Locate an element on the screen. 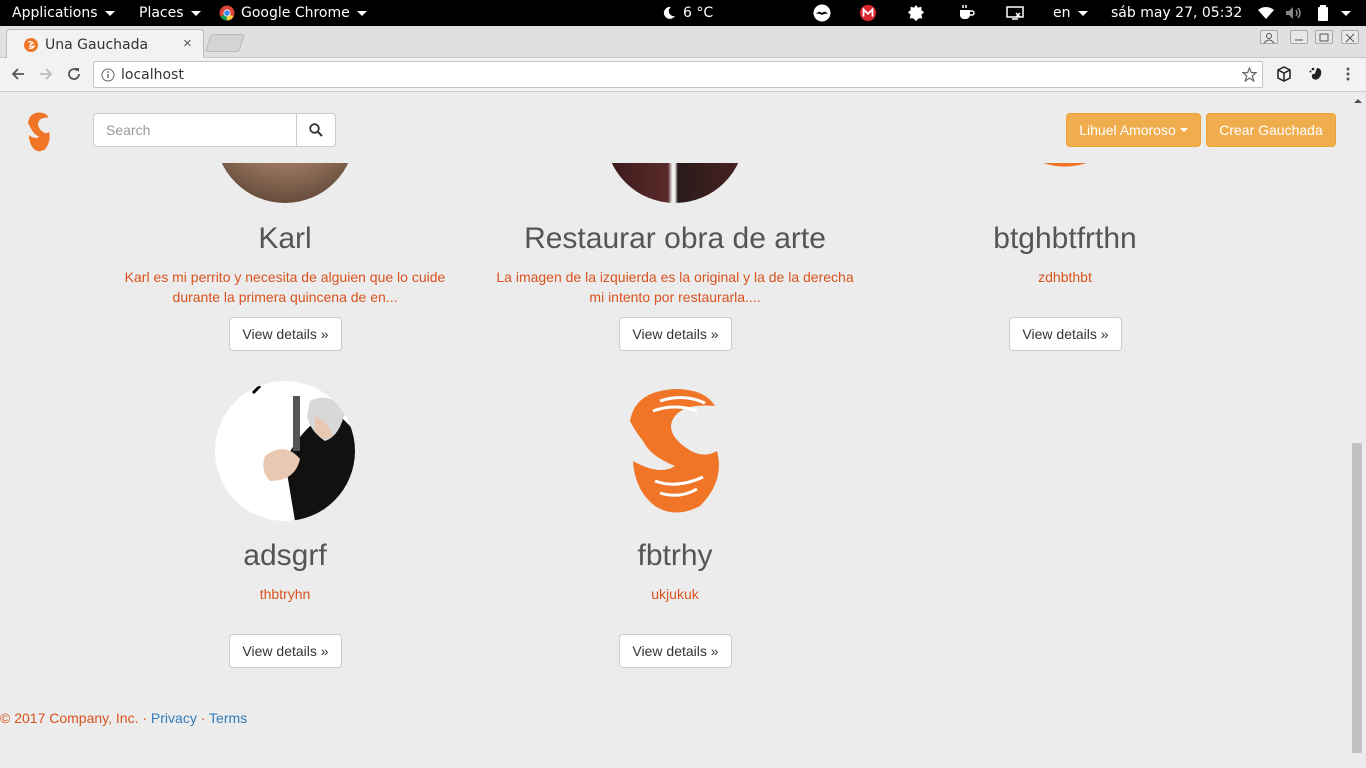 Image resolution: width=1366 pixels, height=768 pixels. language-menu: en is located at coordinates (1070, 13).